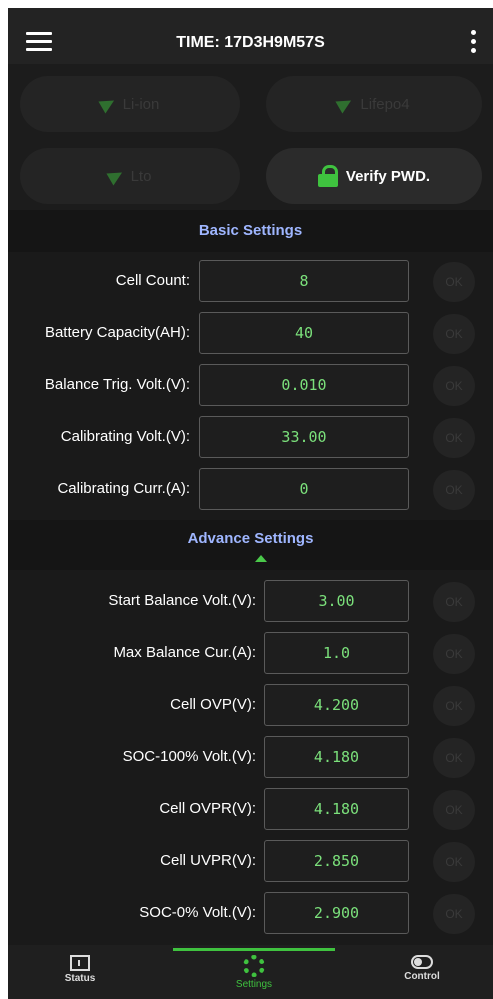 The height and width of the screenshot is (999, 493). I want to click on battery-type-panel: Li-ion Lifepo4 Lto Verify PWD., so click(250, 137).